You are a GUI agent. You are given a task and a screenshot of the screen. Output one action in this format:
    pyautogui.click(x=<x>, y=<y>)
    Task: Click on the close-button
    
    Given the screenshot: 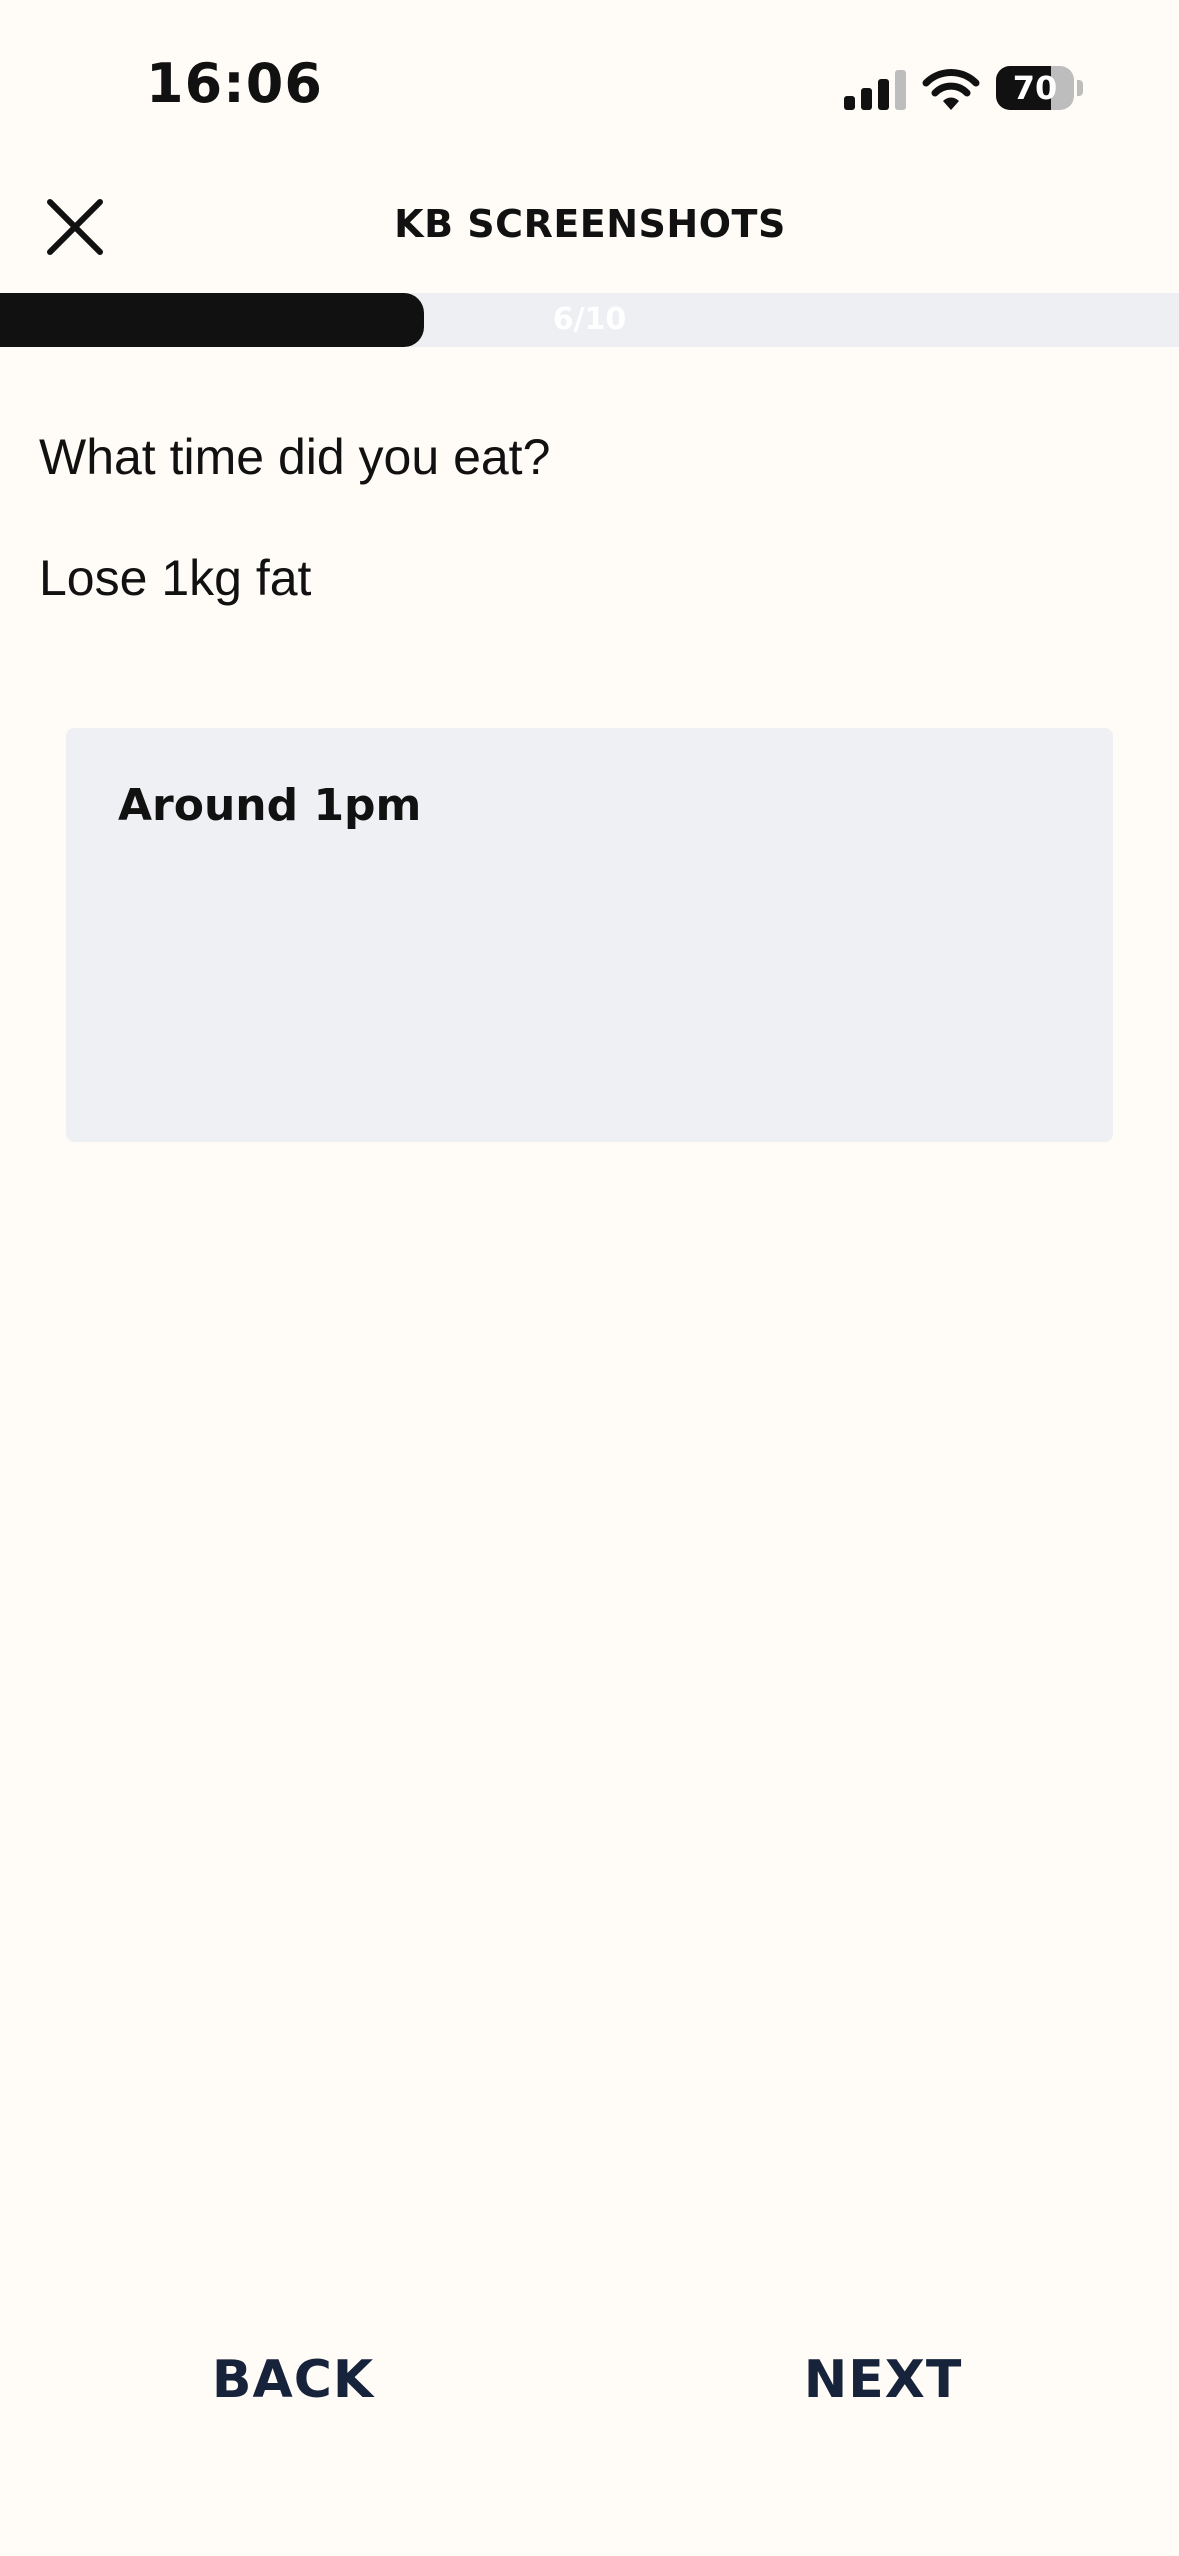 What is the action you would take?
    pyautogui.click(x=76, y=226)
    